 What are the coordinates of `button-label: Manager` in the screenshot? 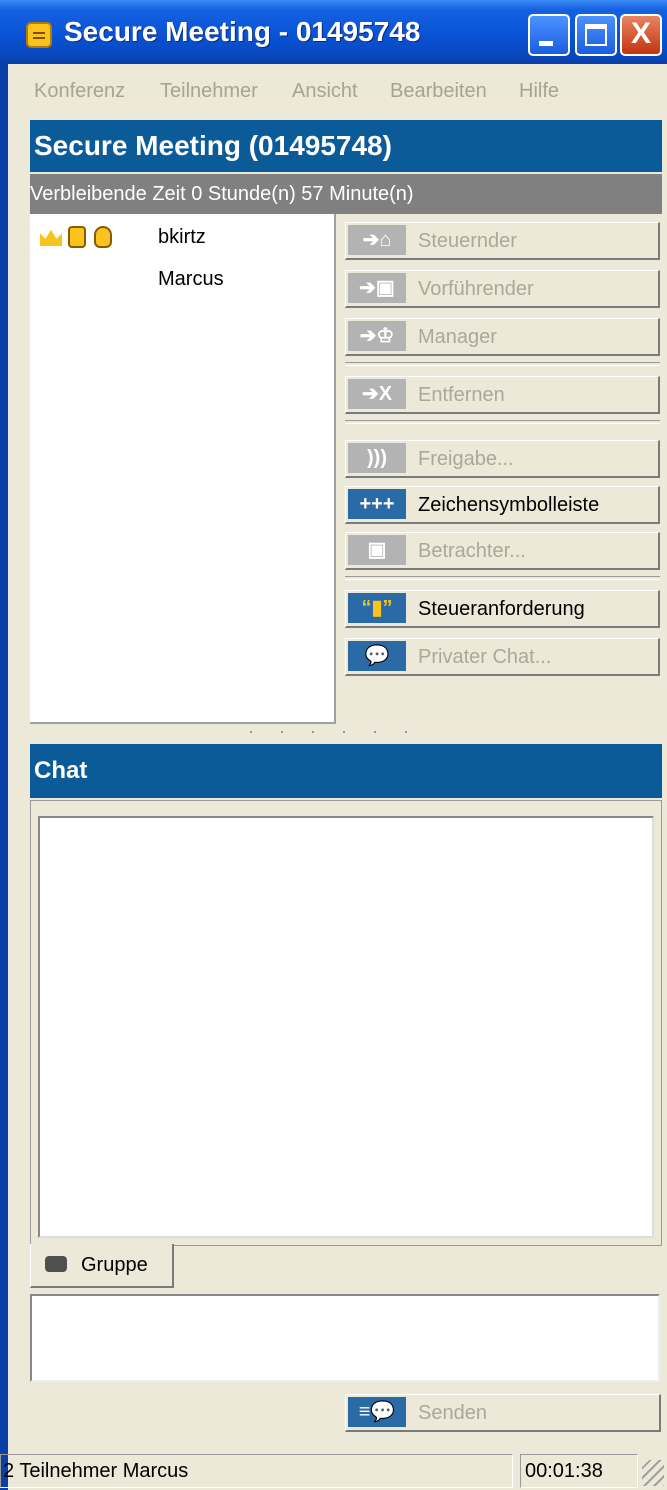 It's located at (457, 337).